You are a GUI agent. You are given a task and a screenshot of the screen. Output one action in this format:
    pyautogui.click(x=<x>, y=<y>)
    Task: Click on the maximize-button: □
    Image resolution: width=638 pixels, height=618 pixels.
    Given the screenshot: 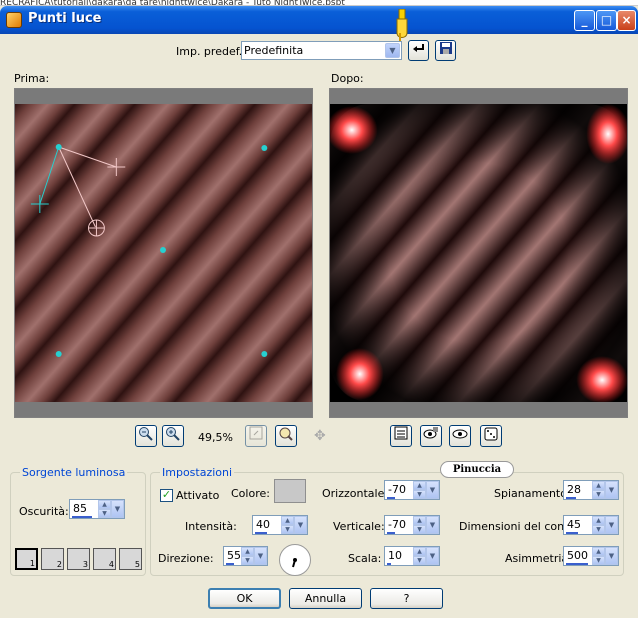 What is the action you would take?
    pyautogui.click(x=606, y=20)
    